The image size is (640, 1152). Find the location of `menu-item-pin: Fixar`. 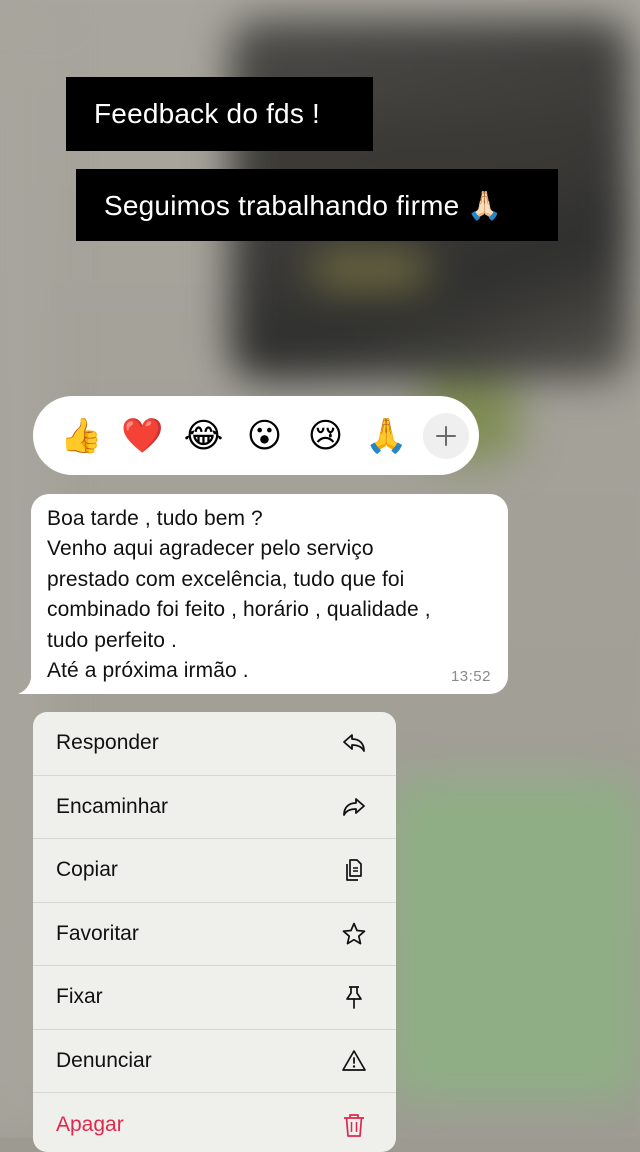

menu-item-pin: Fixar is located at coordinates (214, 998).